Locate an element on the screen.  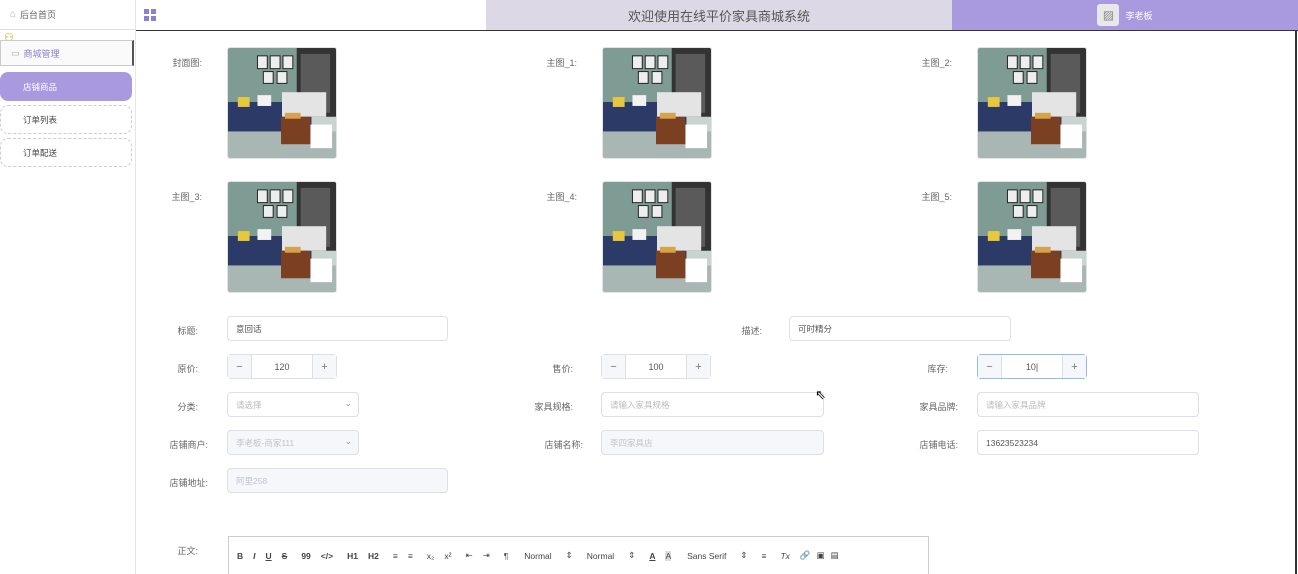
spec-label: 家具规格: is located at coordinates (553, 407).